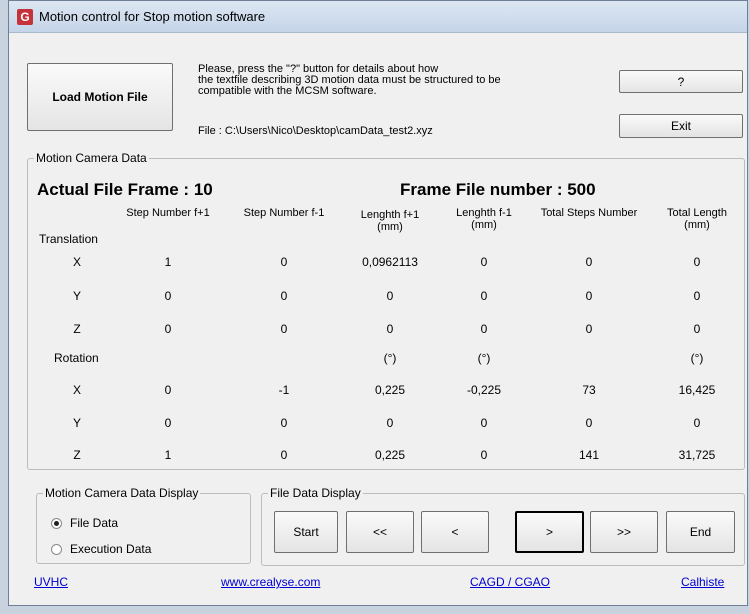 The image size is (750, 614). Describe the element at coordinates (681, 126) in the screenshot. I see `exit-button: Exit` at that location.